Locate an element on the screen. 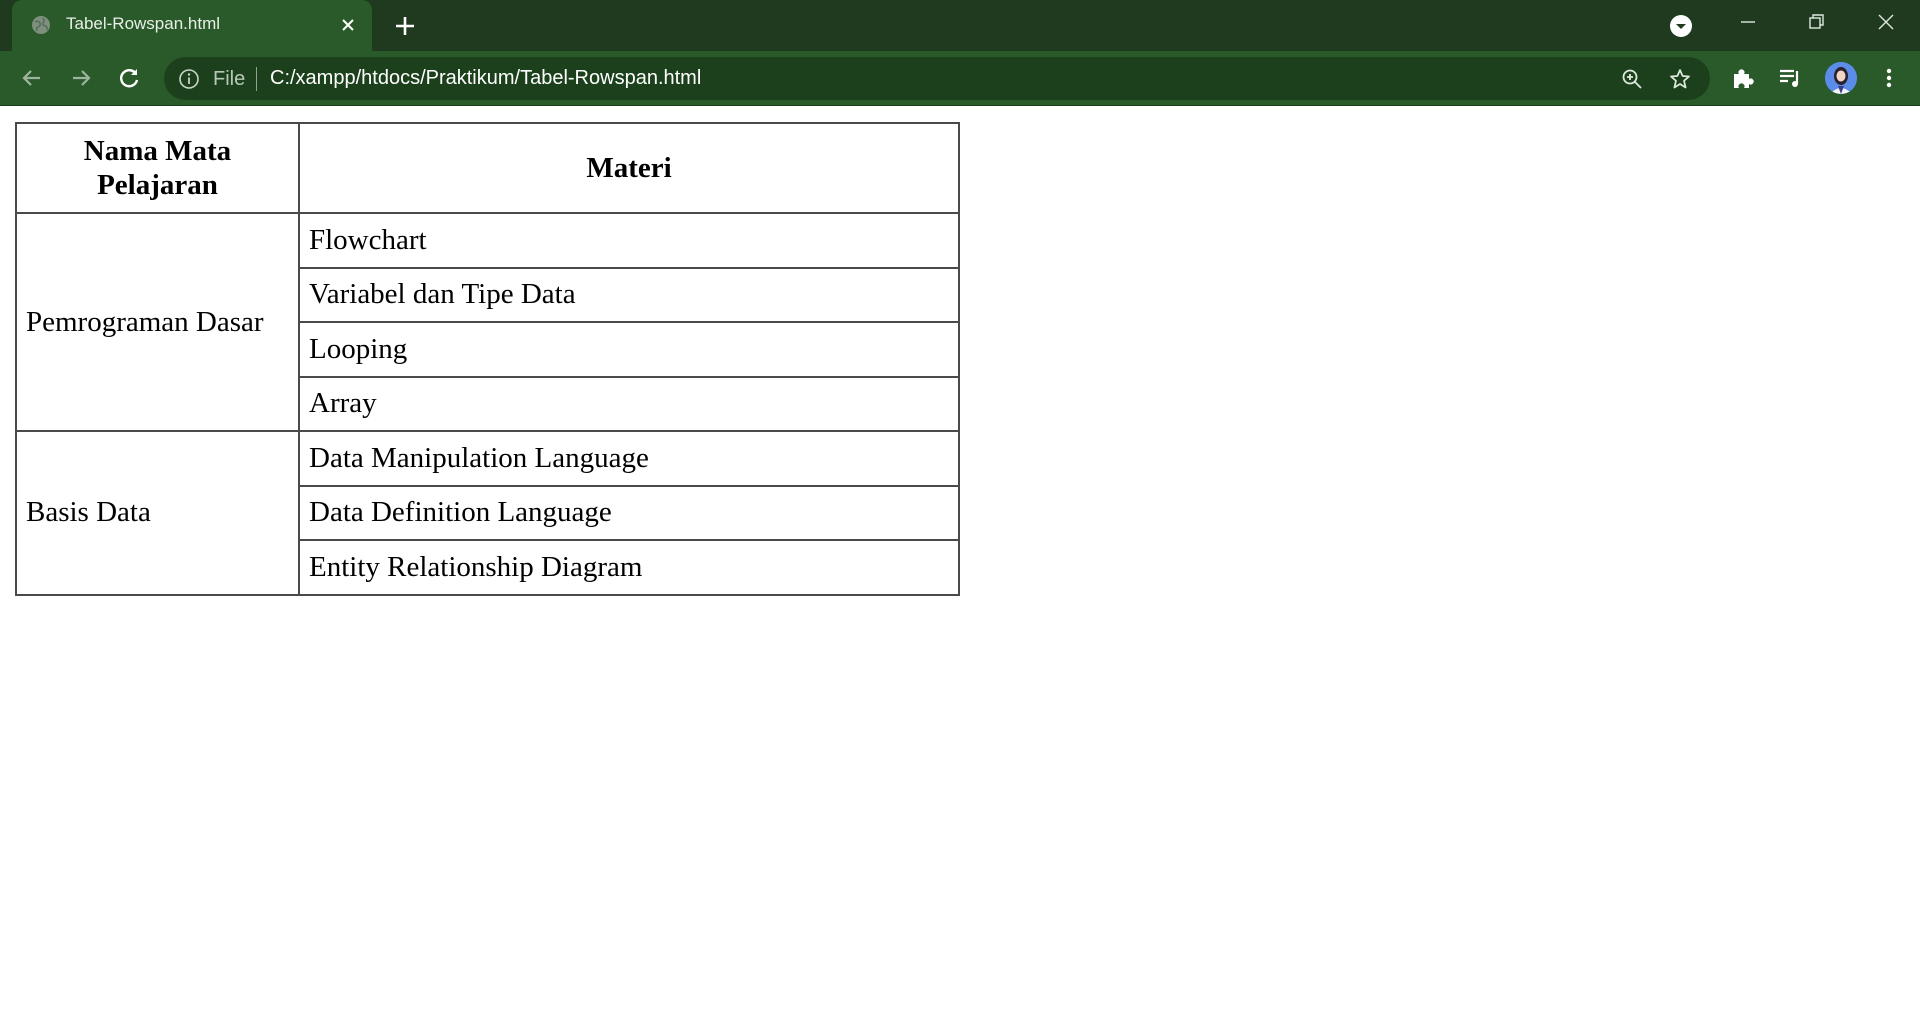 Image resolution: width=1920 pixels, height=1020 pixels. materi-cell: Flowchart is located at coordinates (629, 240).